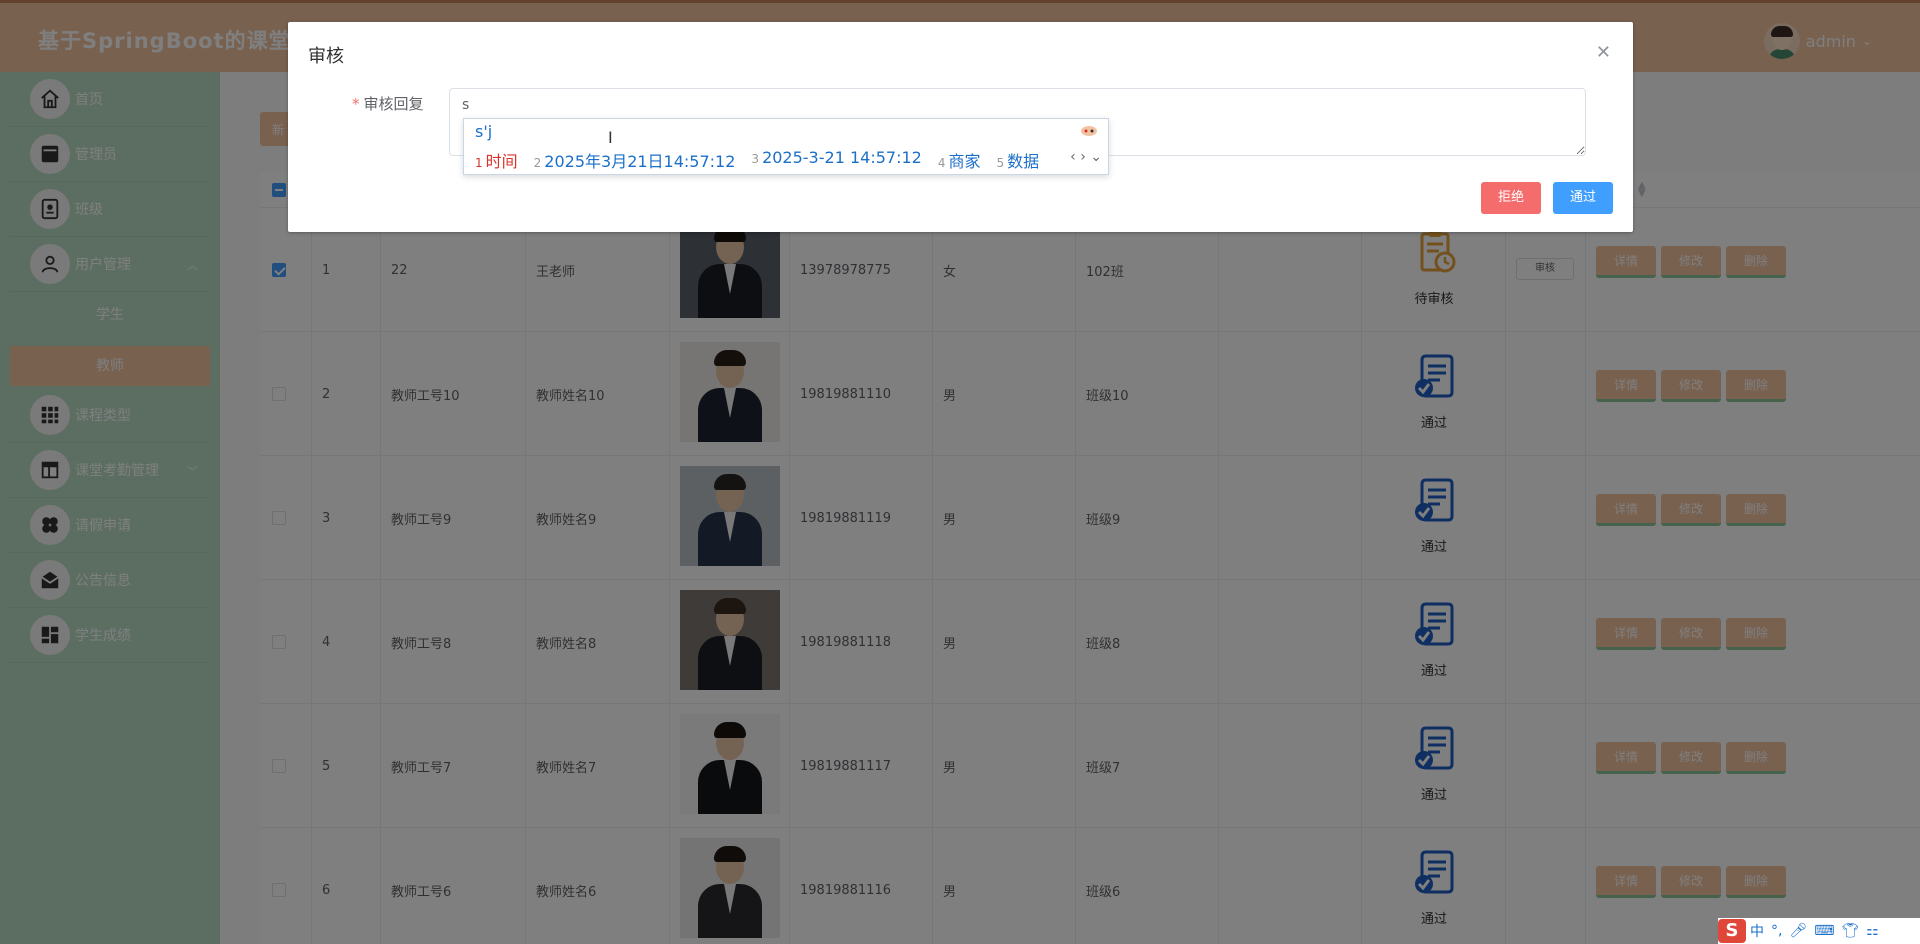 The image size is (1920, 944). I want to click on microphone-icon: 🎤︎, so click(1798, 931).